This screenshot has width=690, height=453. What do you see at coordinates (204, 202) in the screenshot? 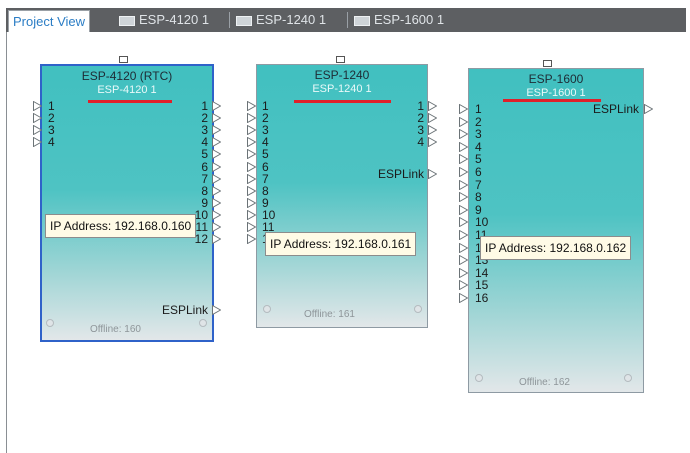
I see `output-port-label: 9` at bounding box center [204, 202].